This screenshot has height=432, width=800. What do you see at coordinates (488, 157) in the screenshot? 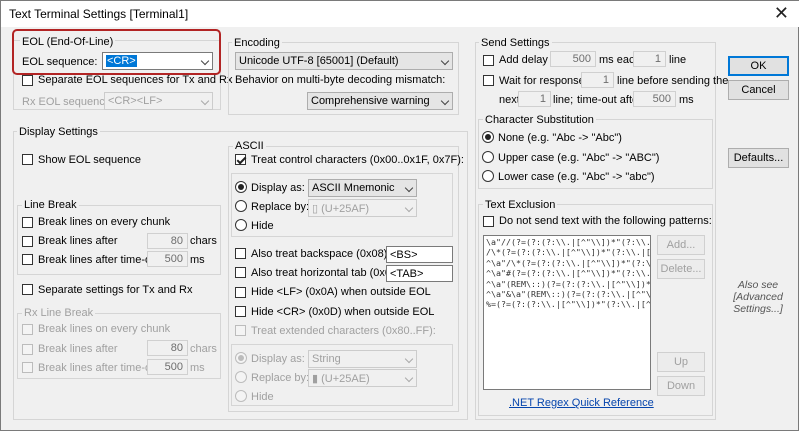
I see `subst-upper-radio` at bounding box center [488, 157].